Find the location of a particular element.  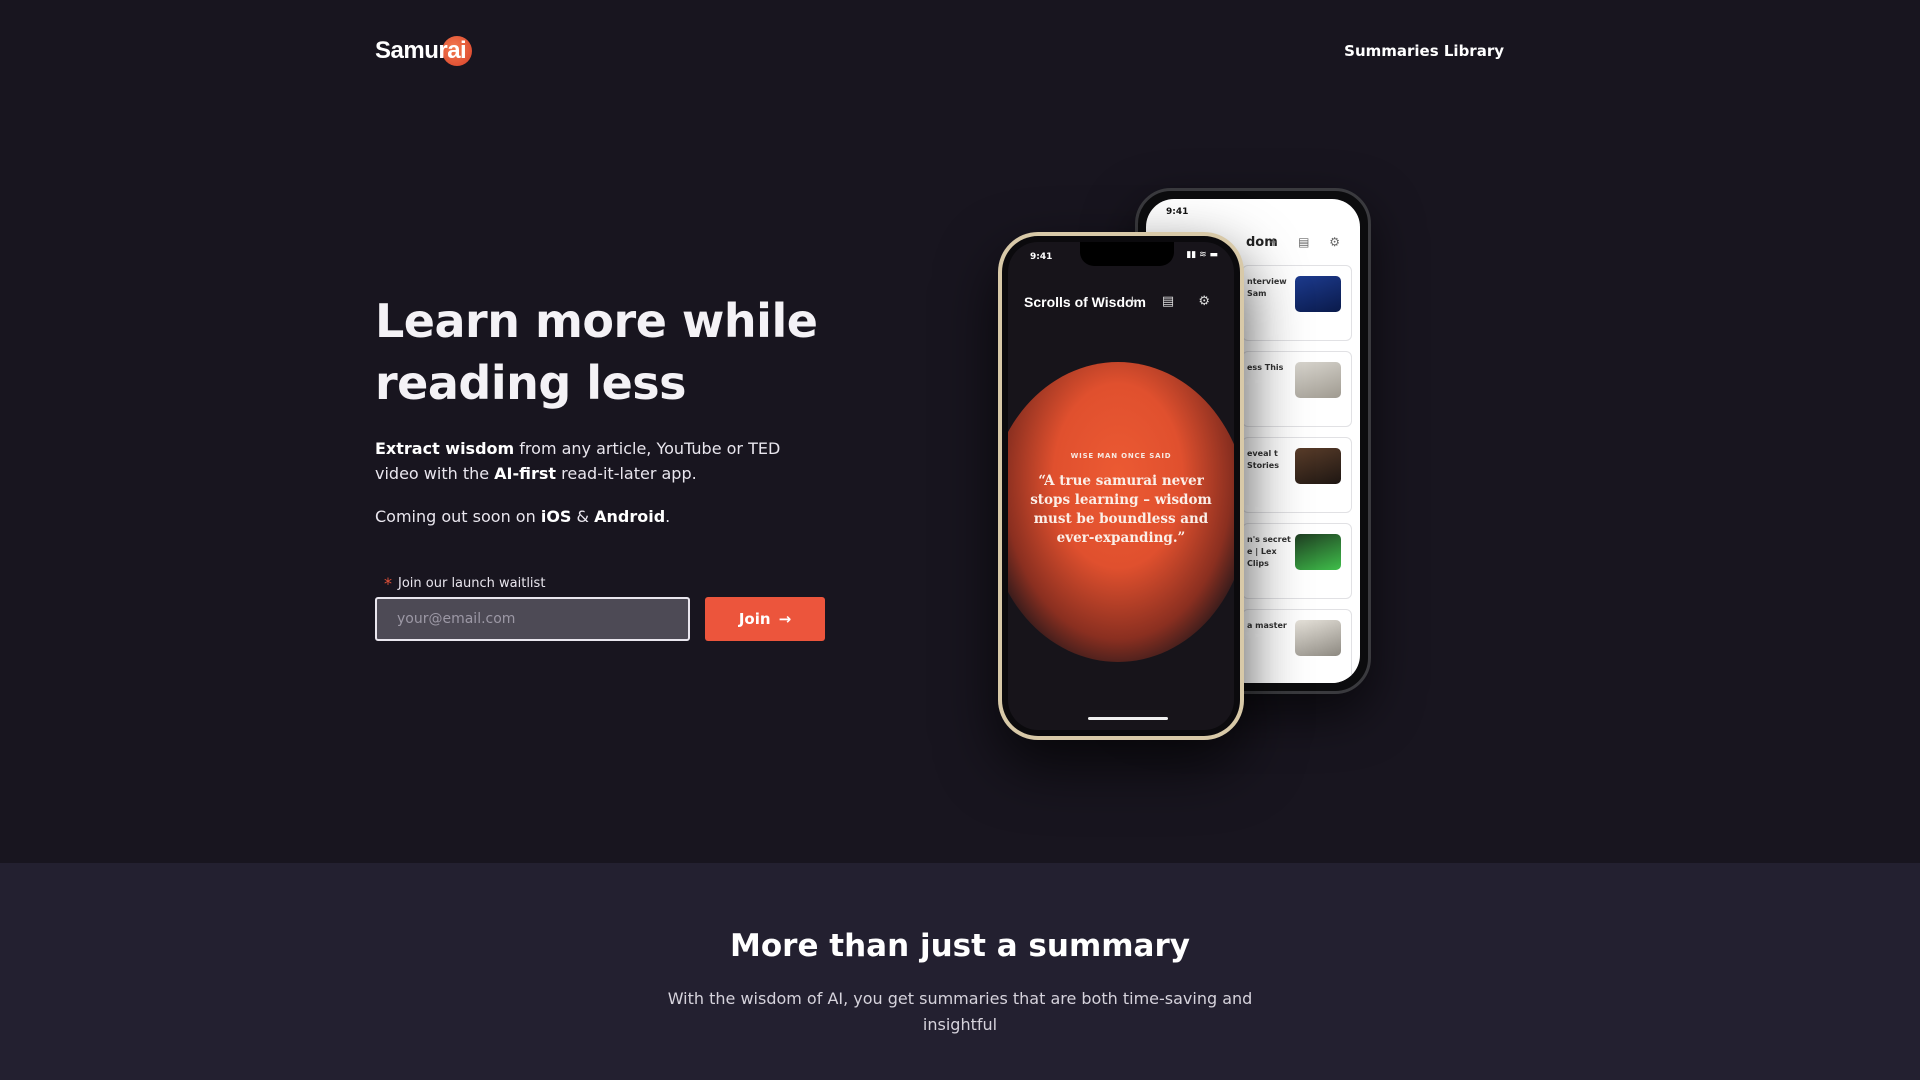

join-button: Join → is located at coordinates (765, 619).